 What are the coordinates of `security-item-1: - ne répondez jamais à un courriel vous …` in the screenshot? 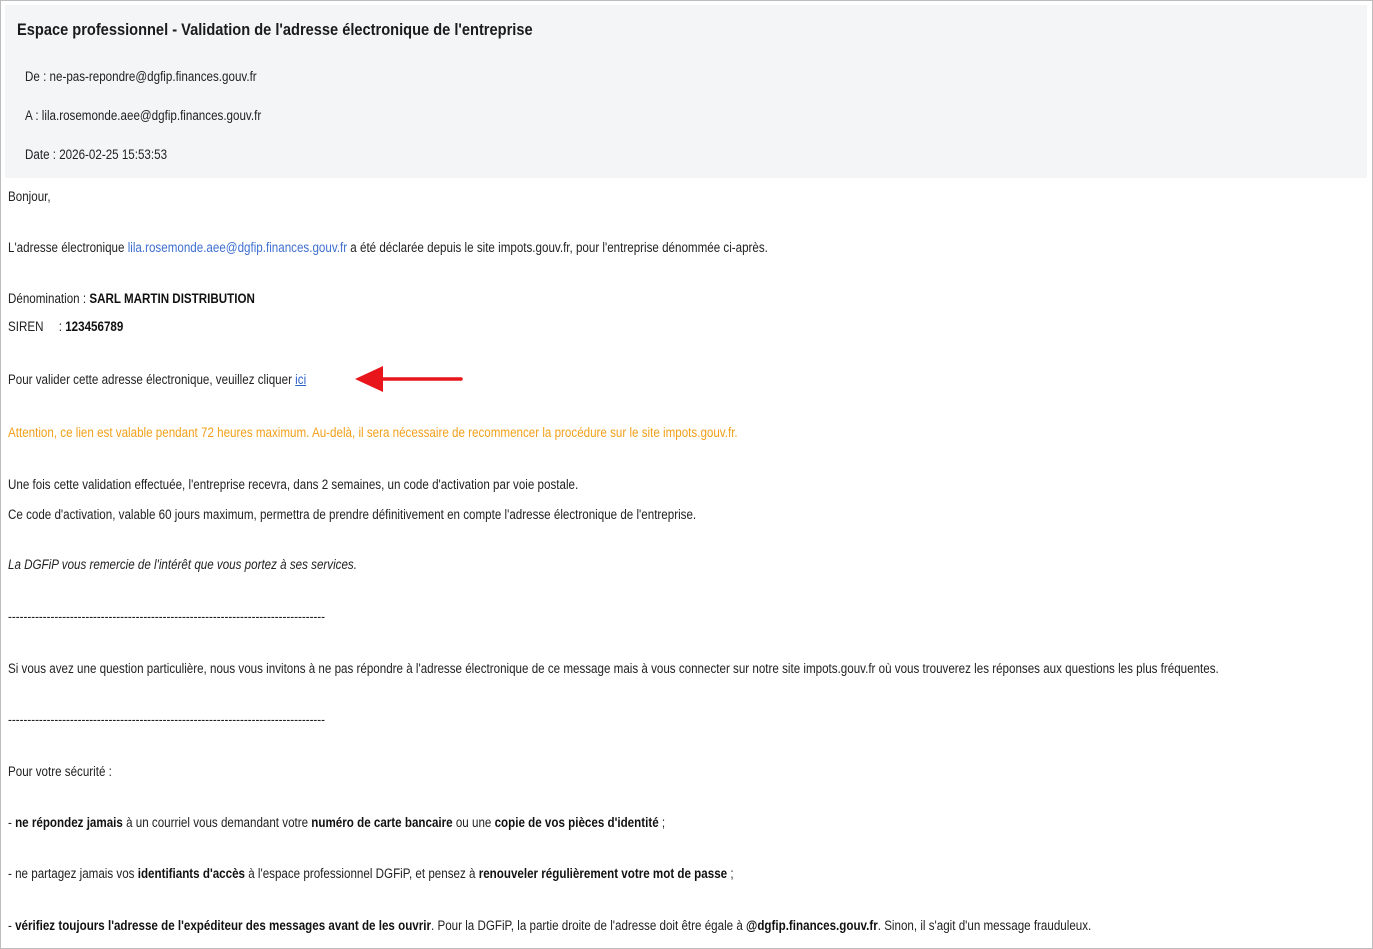 It's located at (336, 823).